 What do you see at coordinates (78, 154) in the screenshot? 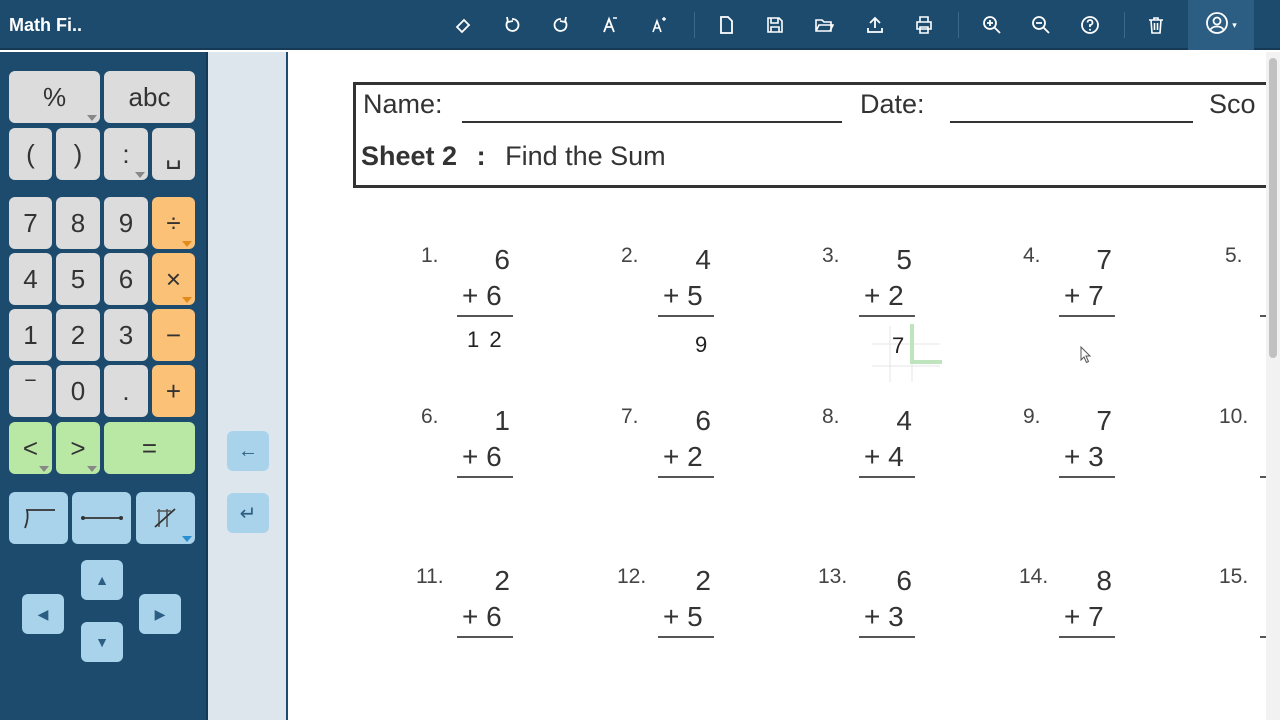
I see `right-paren-key: )` at bounding box center [78, 154].